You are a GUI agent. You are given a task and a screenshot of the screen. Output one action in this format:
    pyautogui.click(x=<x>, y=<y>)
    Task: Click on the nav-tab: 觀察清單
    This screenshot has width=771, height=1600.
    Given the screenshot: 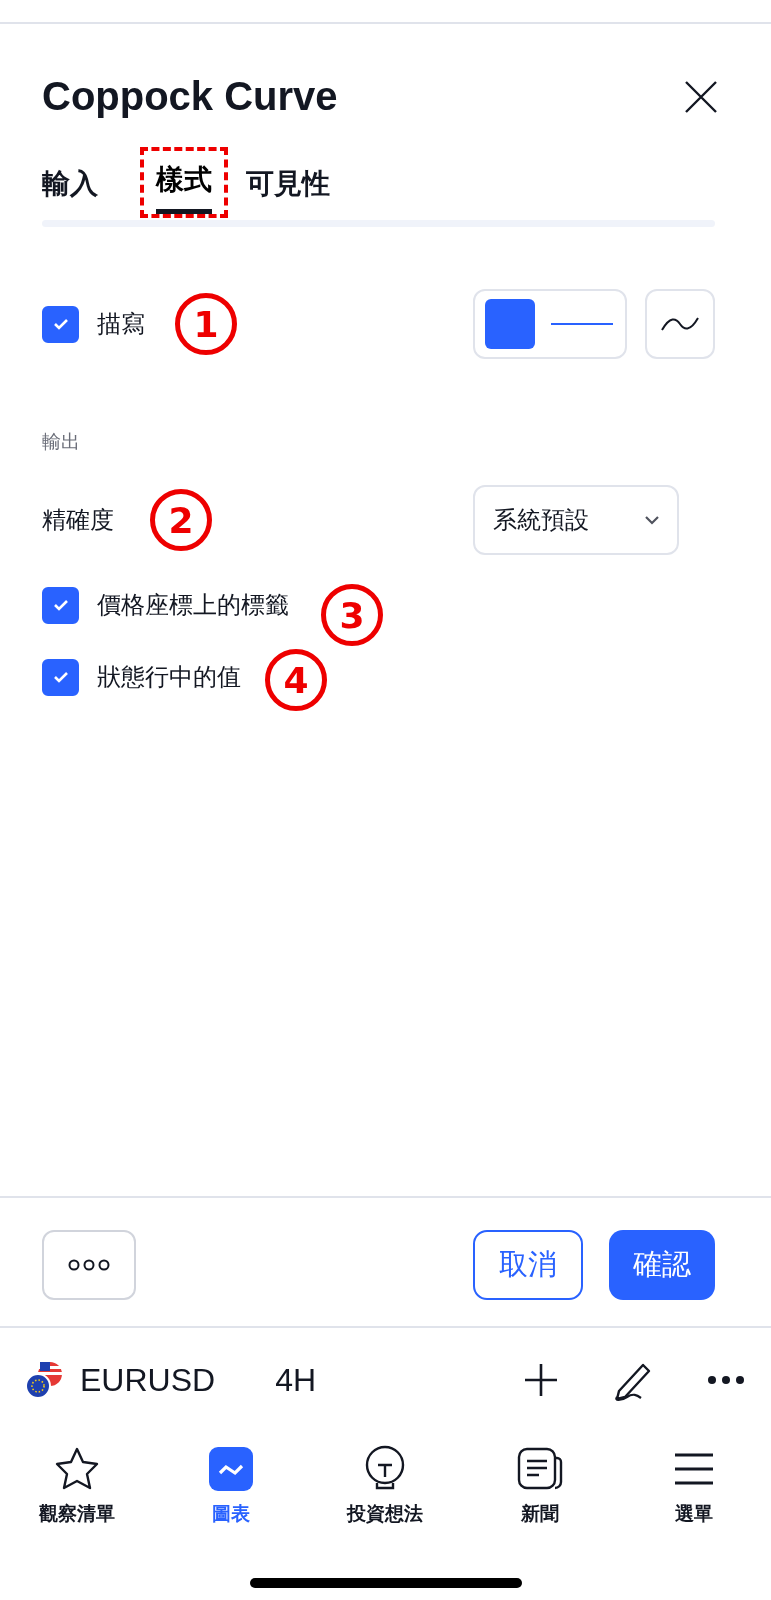 What is the action you would take?
    pyautogui.click(x=77, y=1486)
    